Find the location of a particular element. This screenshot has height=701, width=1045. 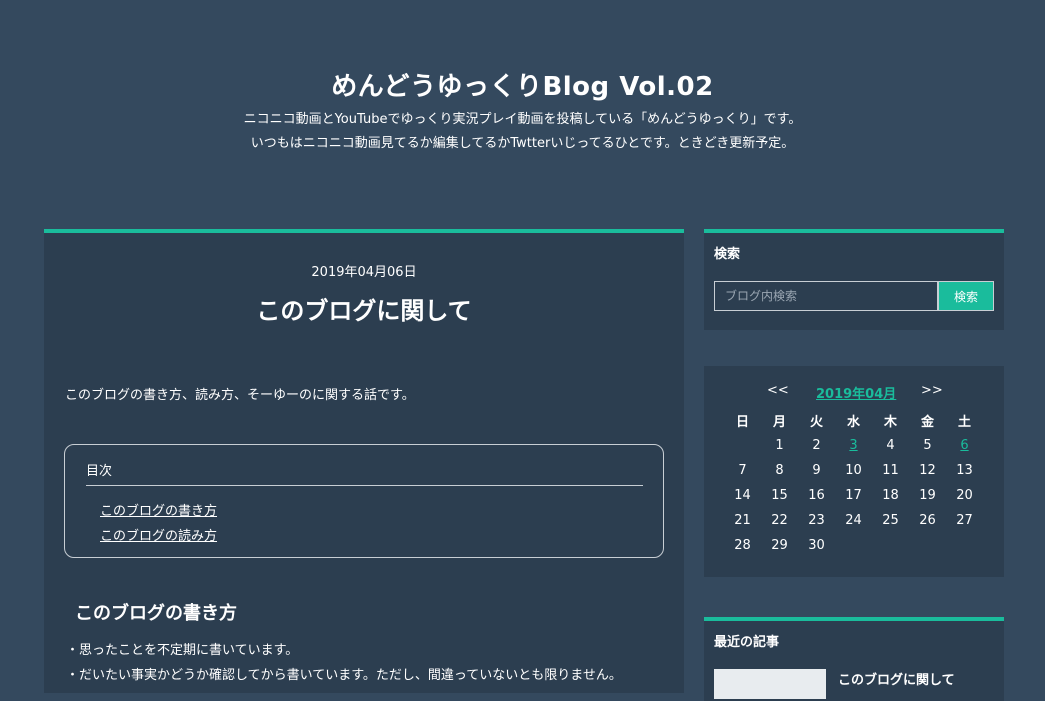

calendar-week-row: 7 8 9 10 11 12 13 is located at coordinates (853, 470).